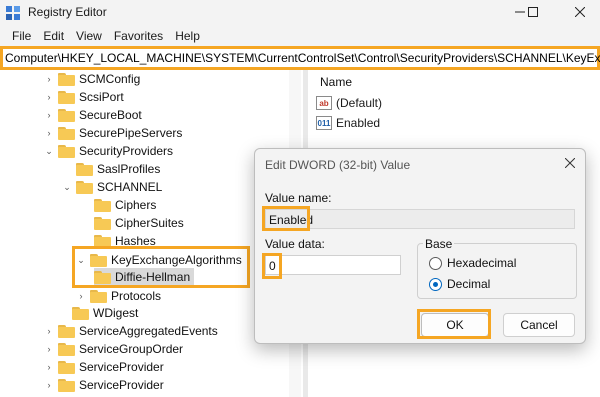 The height and width of the screenshot is (397, 600). I want to click on cancel-button: Cancel, so click(539, 325).